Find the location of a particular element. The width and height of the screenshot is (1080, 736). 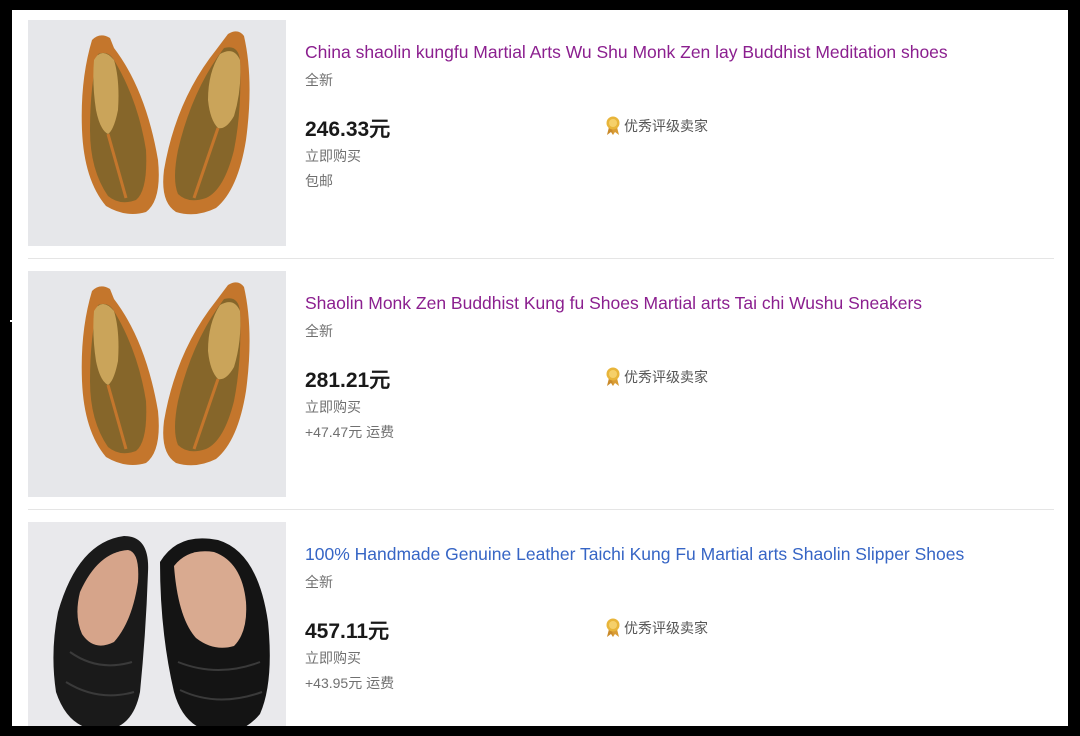

listing-price: 246.33元 is located at coordinates (348, 129).